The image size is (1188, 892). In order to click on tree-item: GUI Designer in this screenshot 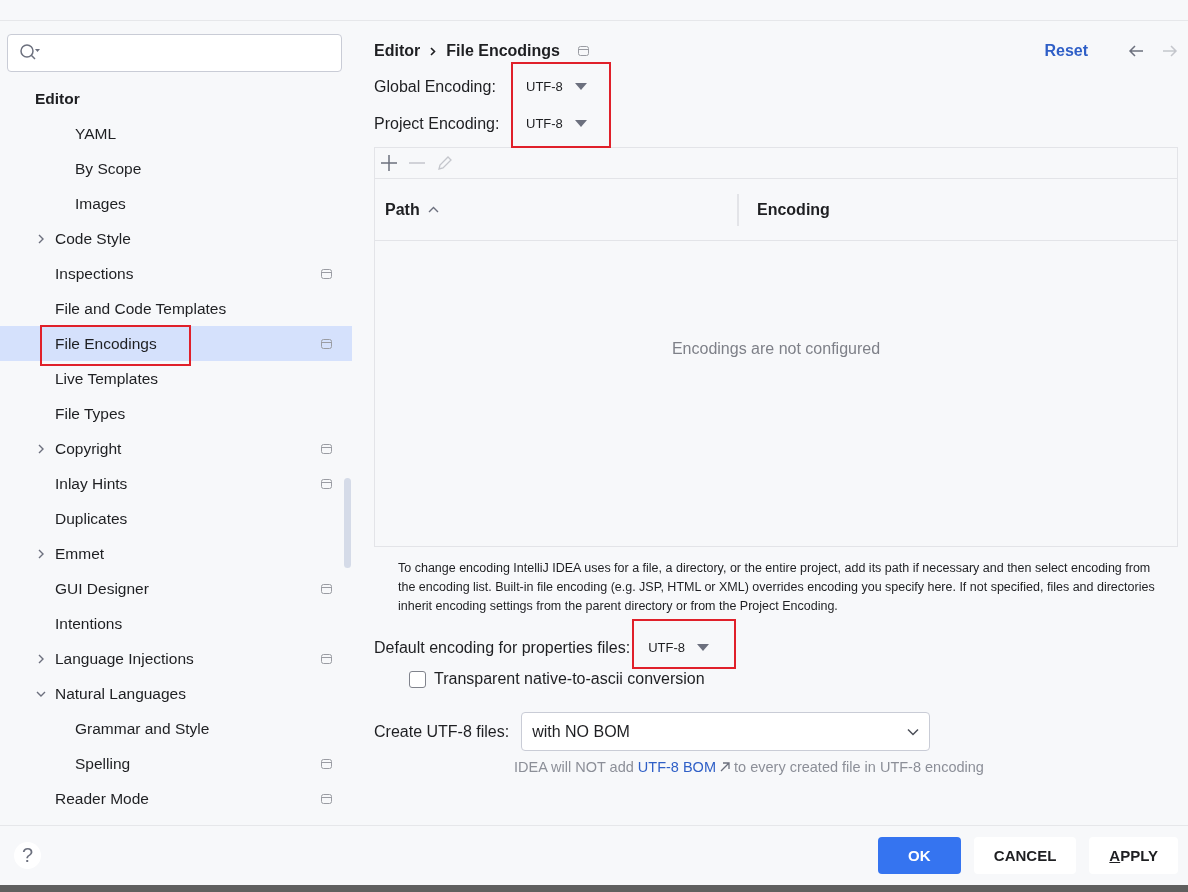, I will do `click(176, 588)`.